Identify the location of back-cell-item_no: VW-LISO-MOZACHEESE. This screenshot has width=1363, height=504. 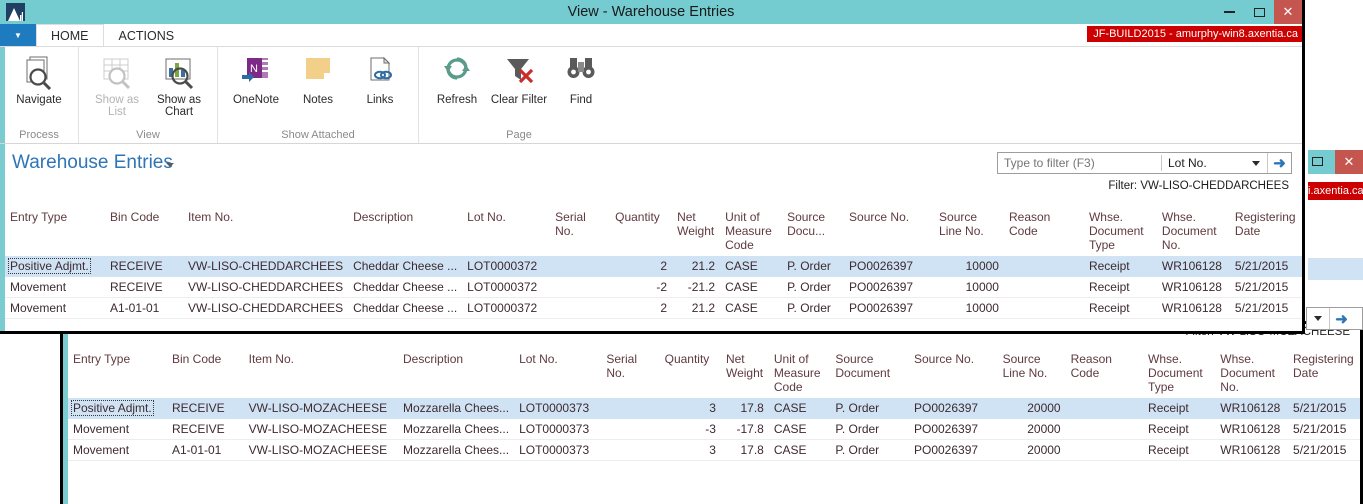
(321, 450).